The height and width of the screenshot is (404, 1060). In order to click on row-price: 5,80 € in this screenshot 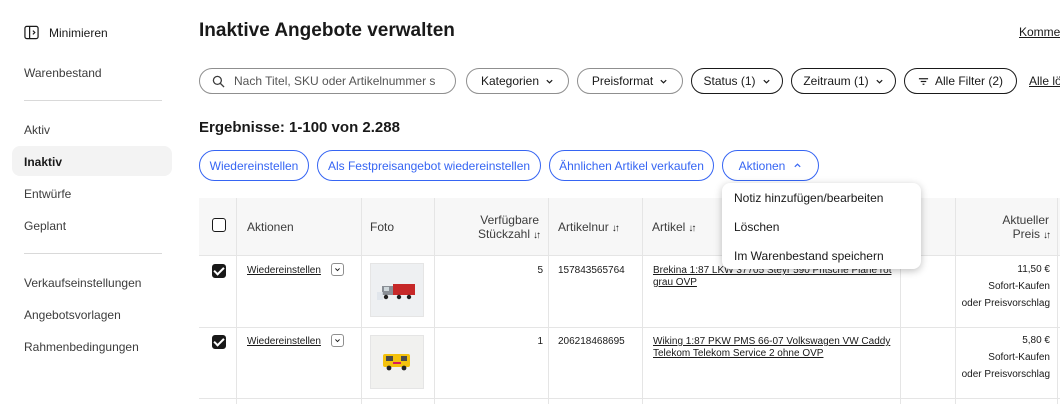, I will do `click(1036, 340)`.